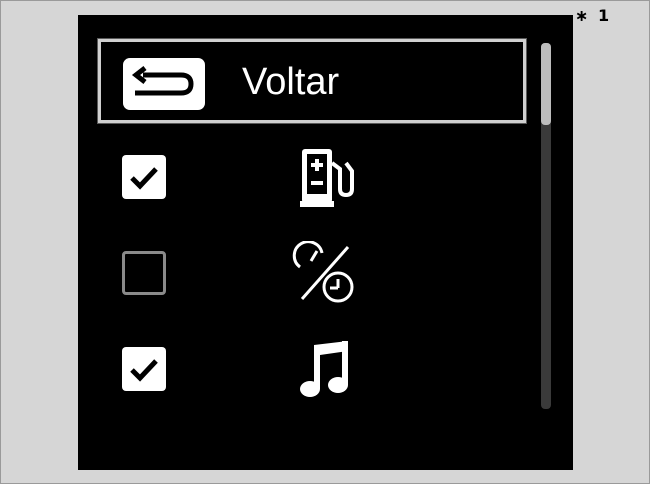  I want to click on menu-item-fuel, so click(322, 182).